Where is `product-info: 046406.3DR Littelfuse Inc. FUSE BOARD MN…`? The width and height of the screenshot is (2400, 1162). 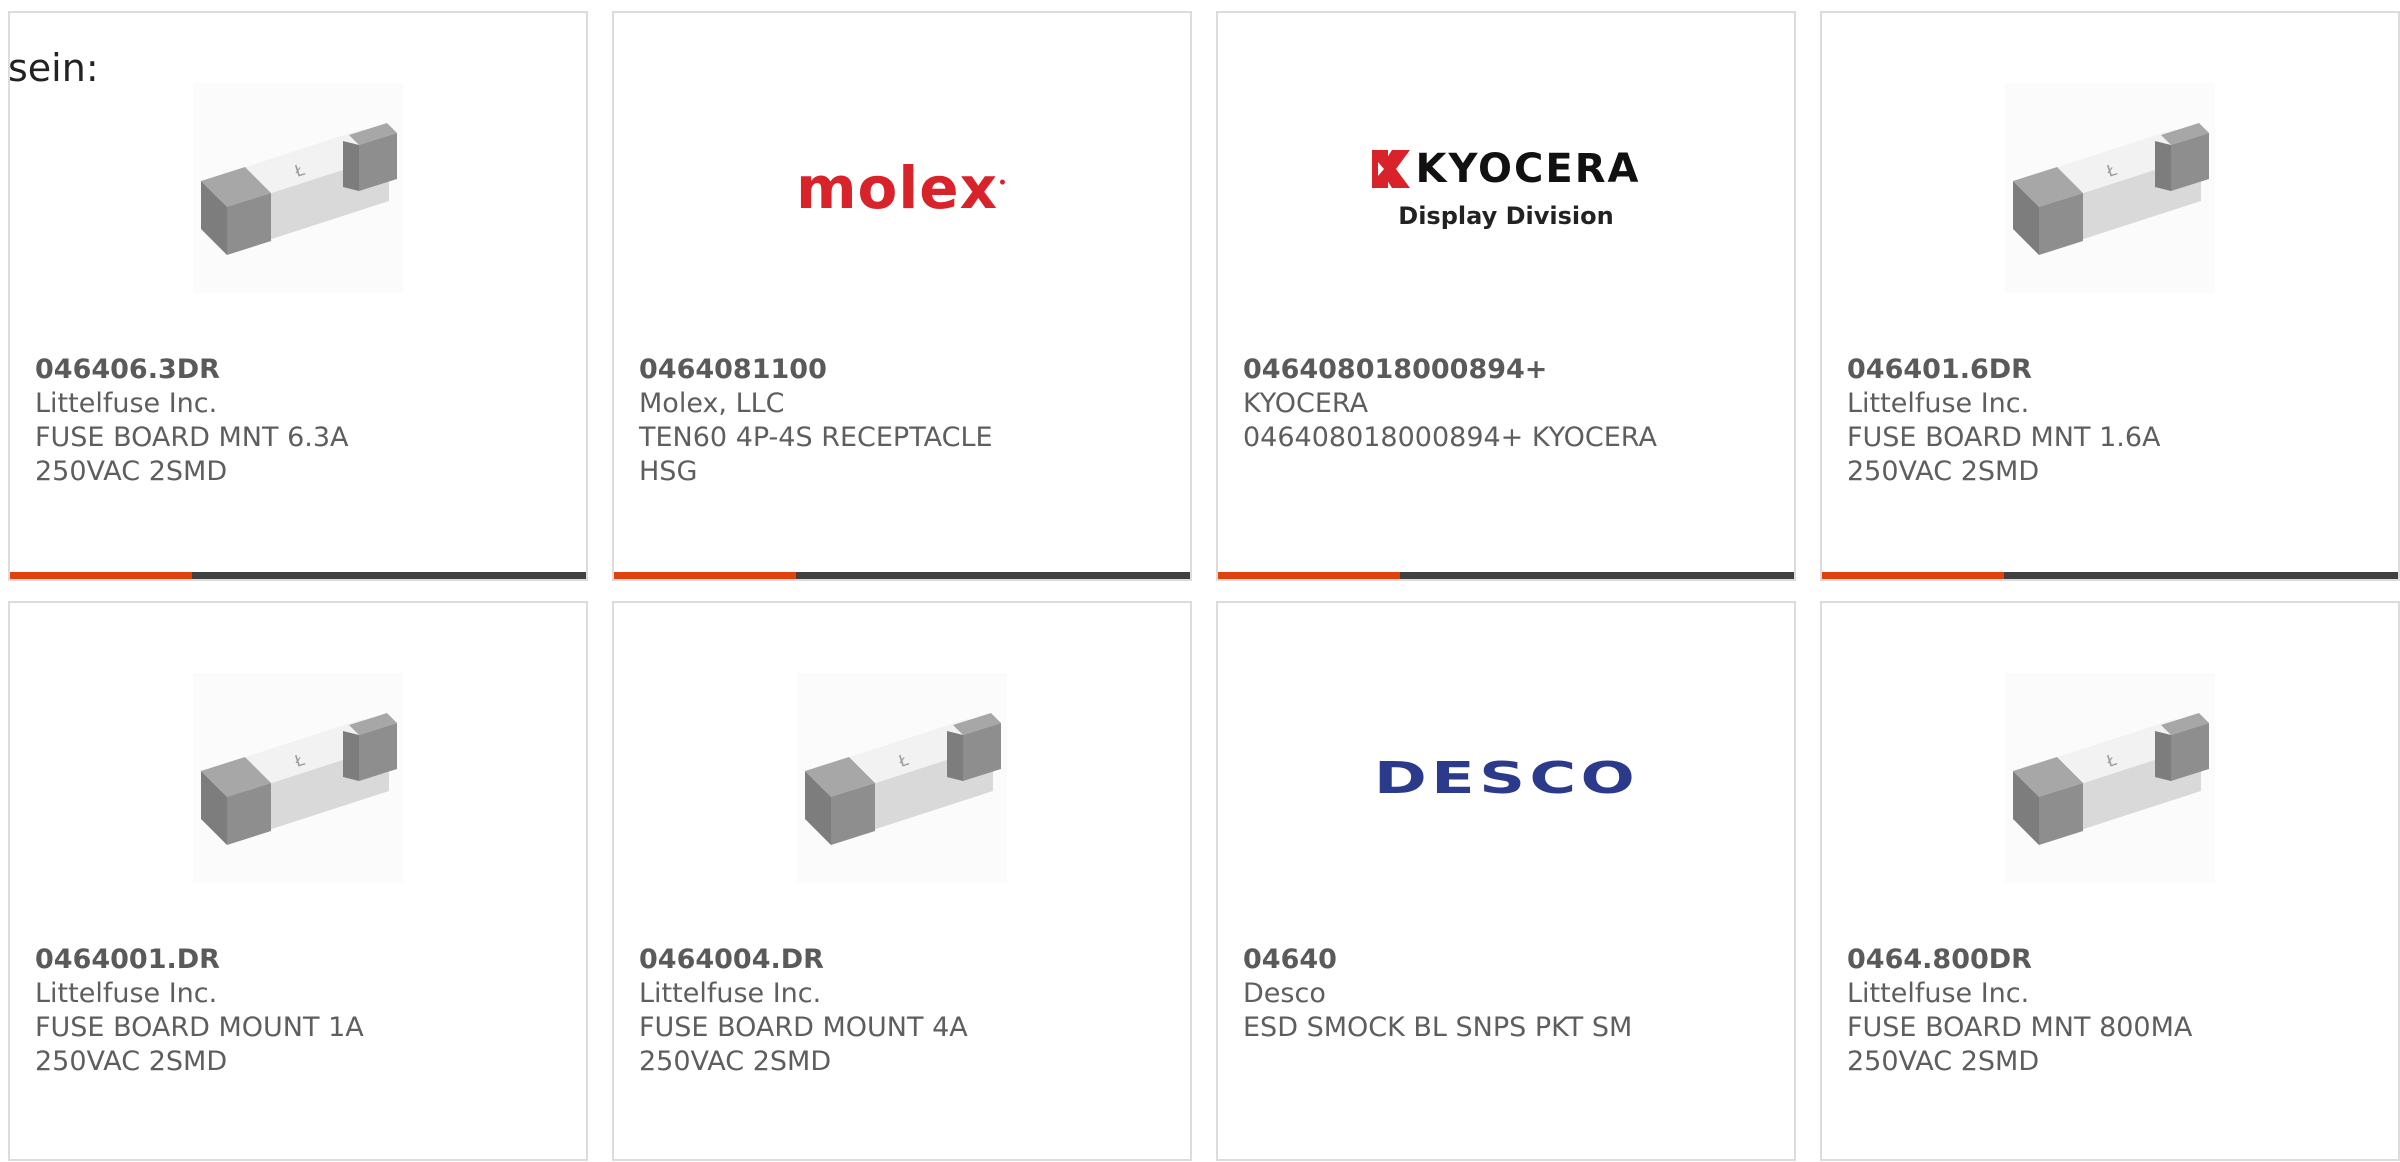 product-info: 046406.3DR Littelfuse Inc. FUSE BOARD MN… is located at coordinates (245, 421).